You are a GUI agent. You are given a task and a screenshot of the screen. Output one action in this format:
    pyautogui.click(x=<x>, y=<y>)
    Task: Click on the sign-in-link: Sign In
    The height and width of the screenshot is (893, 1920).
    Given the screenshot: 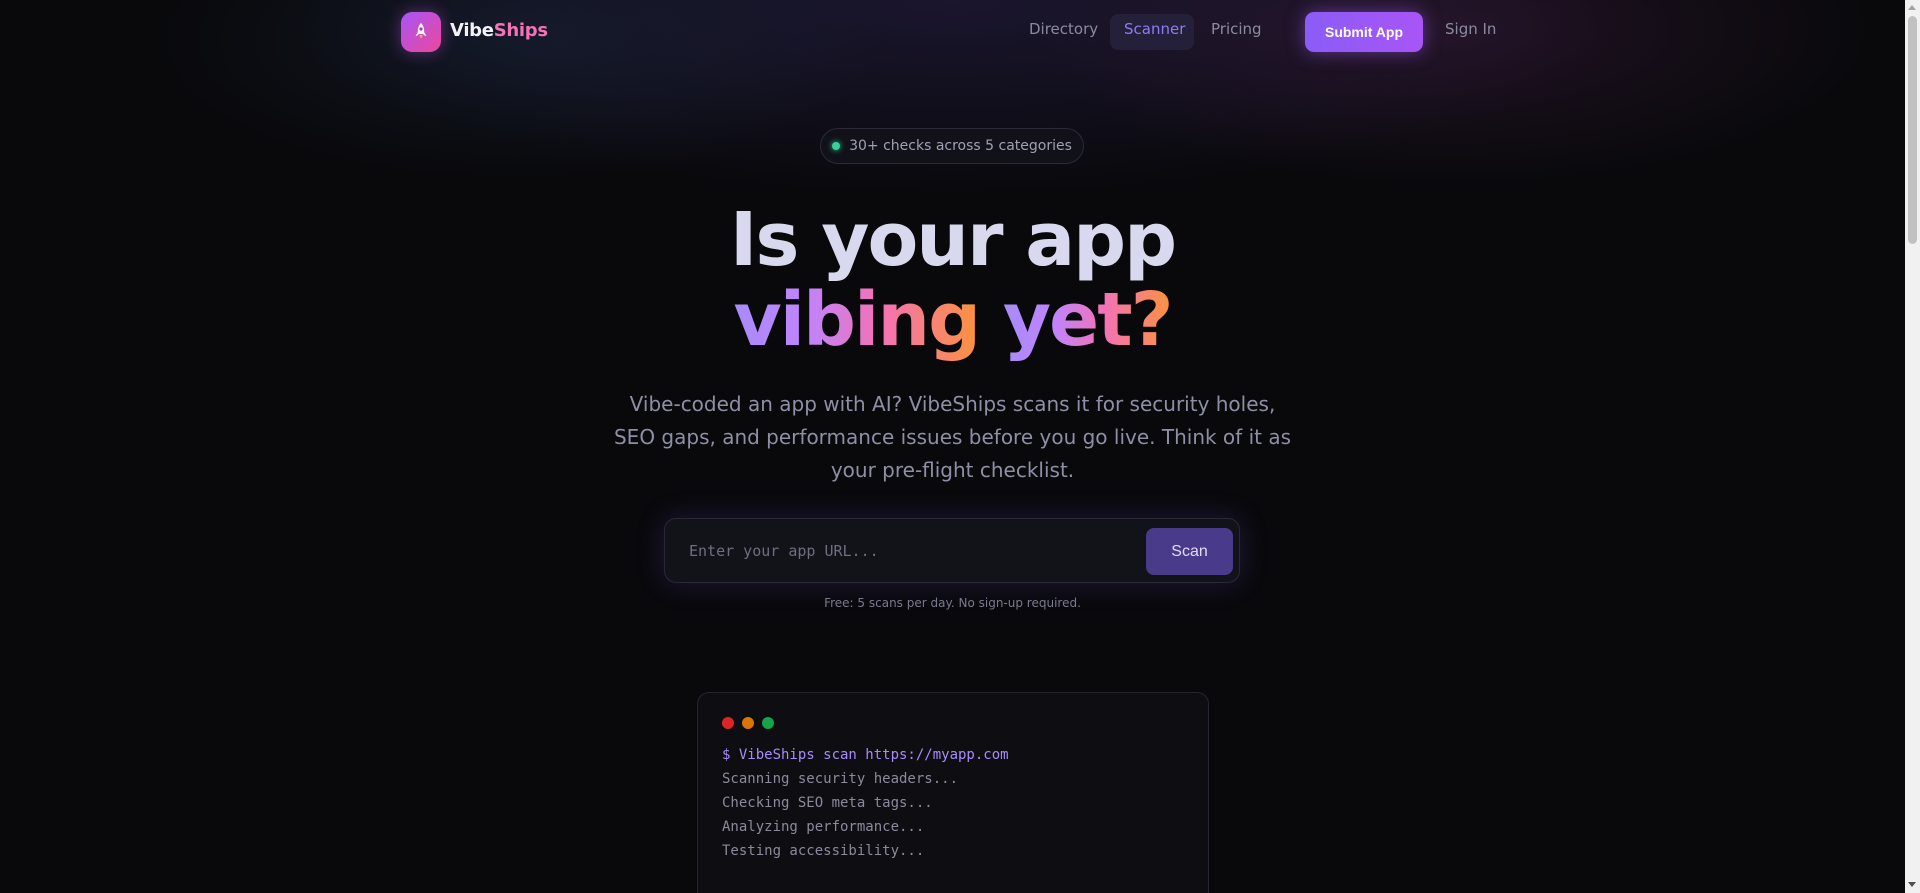 What is the action you would take?
    pyautogui.click(x=1470, y=29)
    